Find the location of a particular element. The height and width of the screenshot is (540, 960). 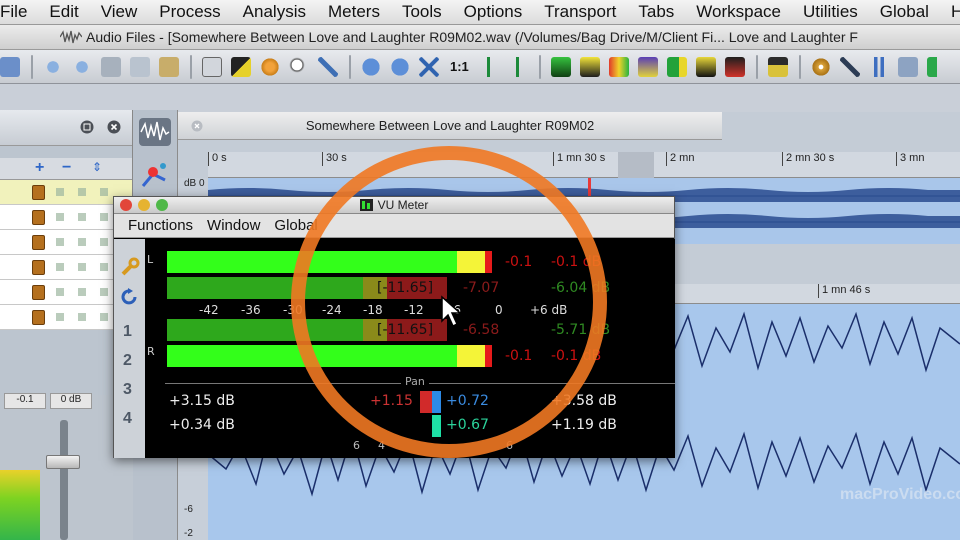

spectrogram-icon is located at coordinates (647, 66).